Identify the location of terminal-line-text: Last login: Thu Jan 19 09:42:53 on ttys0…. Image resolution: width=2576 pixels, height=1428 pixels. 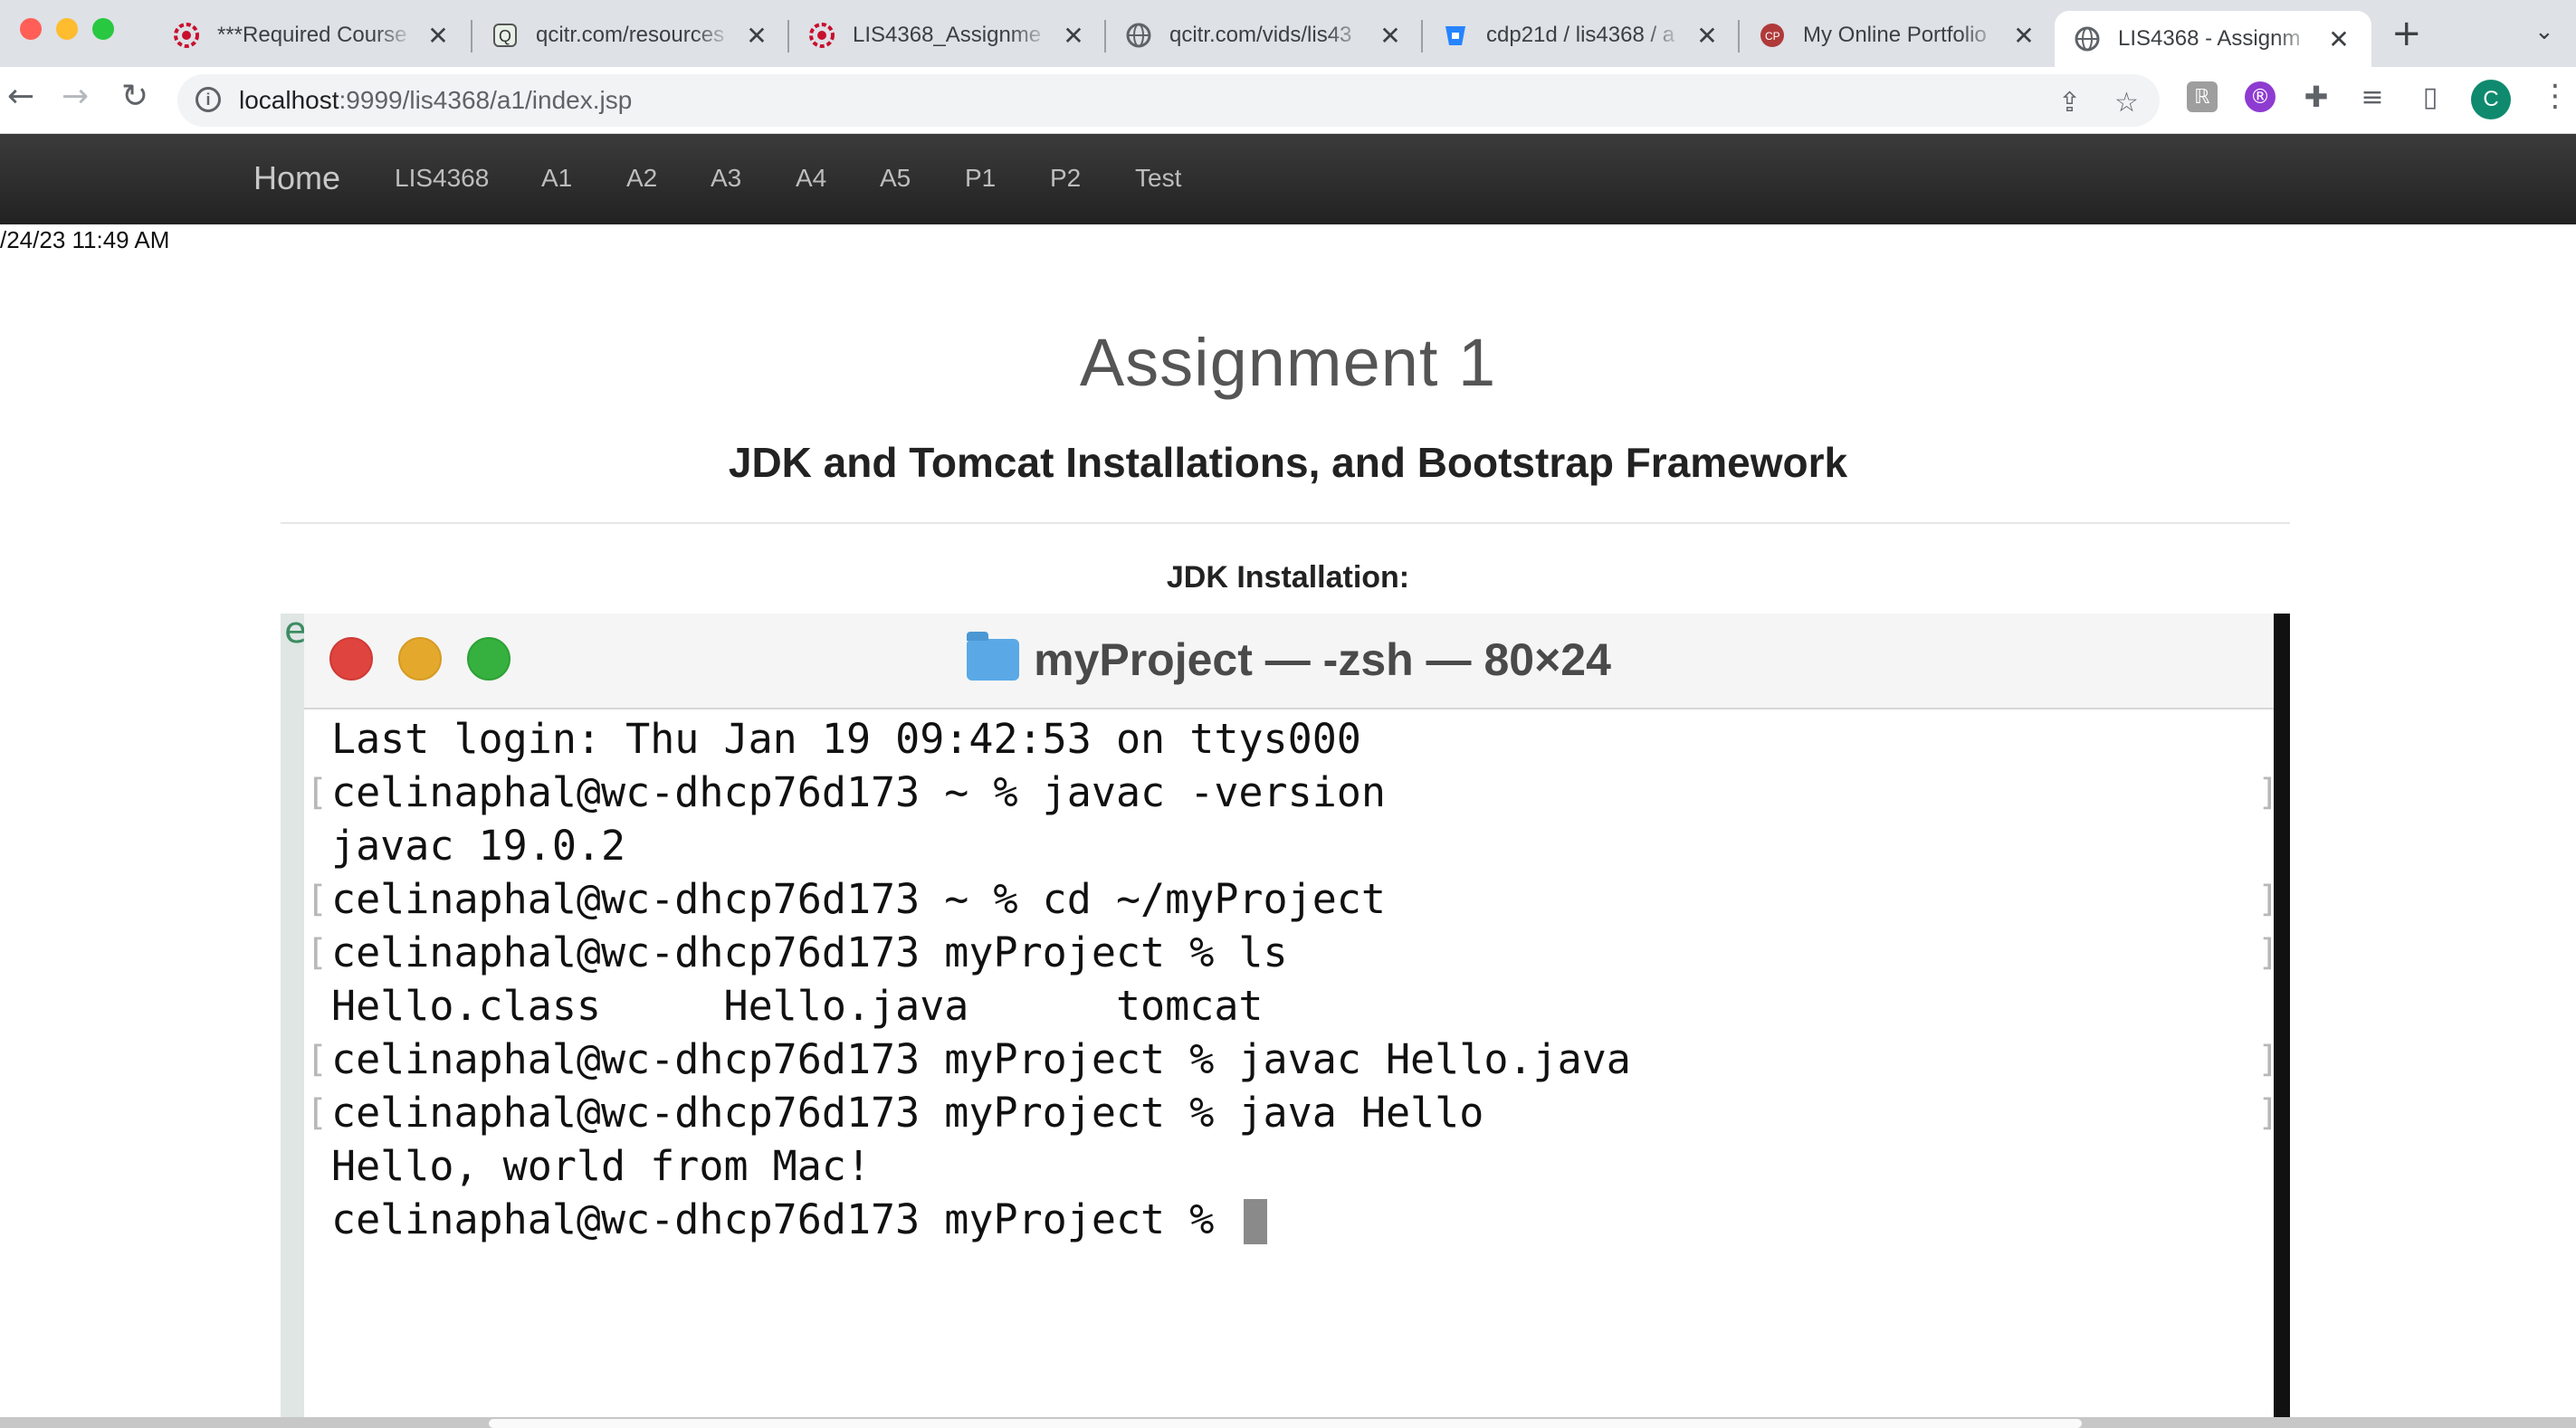
(846, 739).